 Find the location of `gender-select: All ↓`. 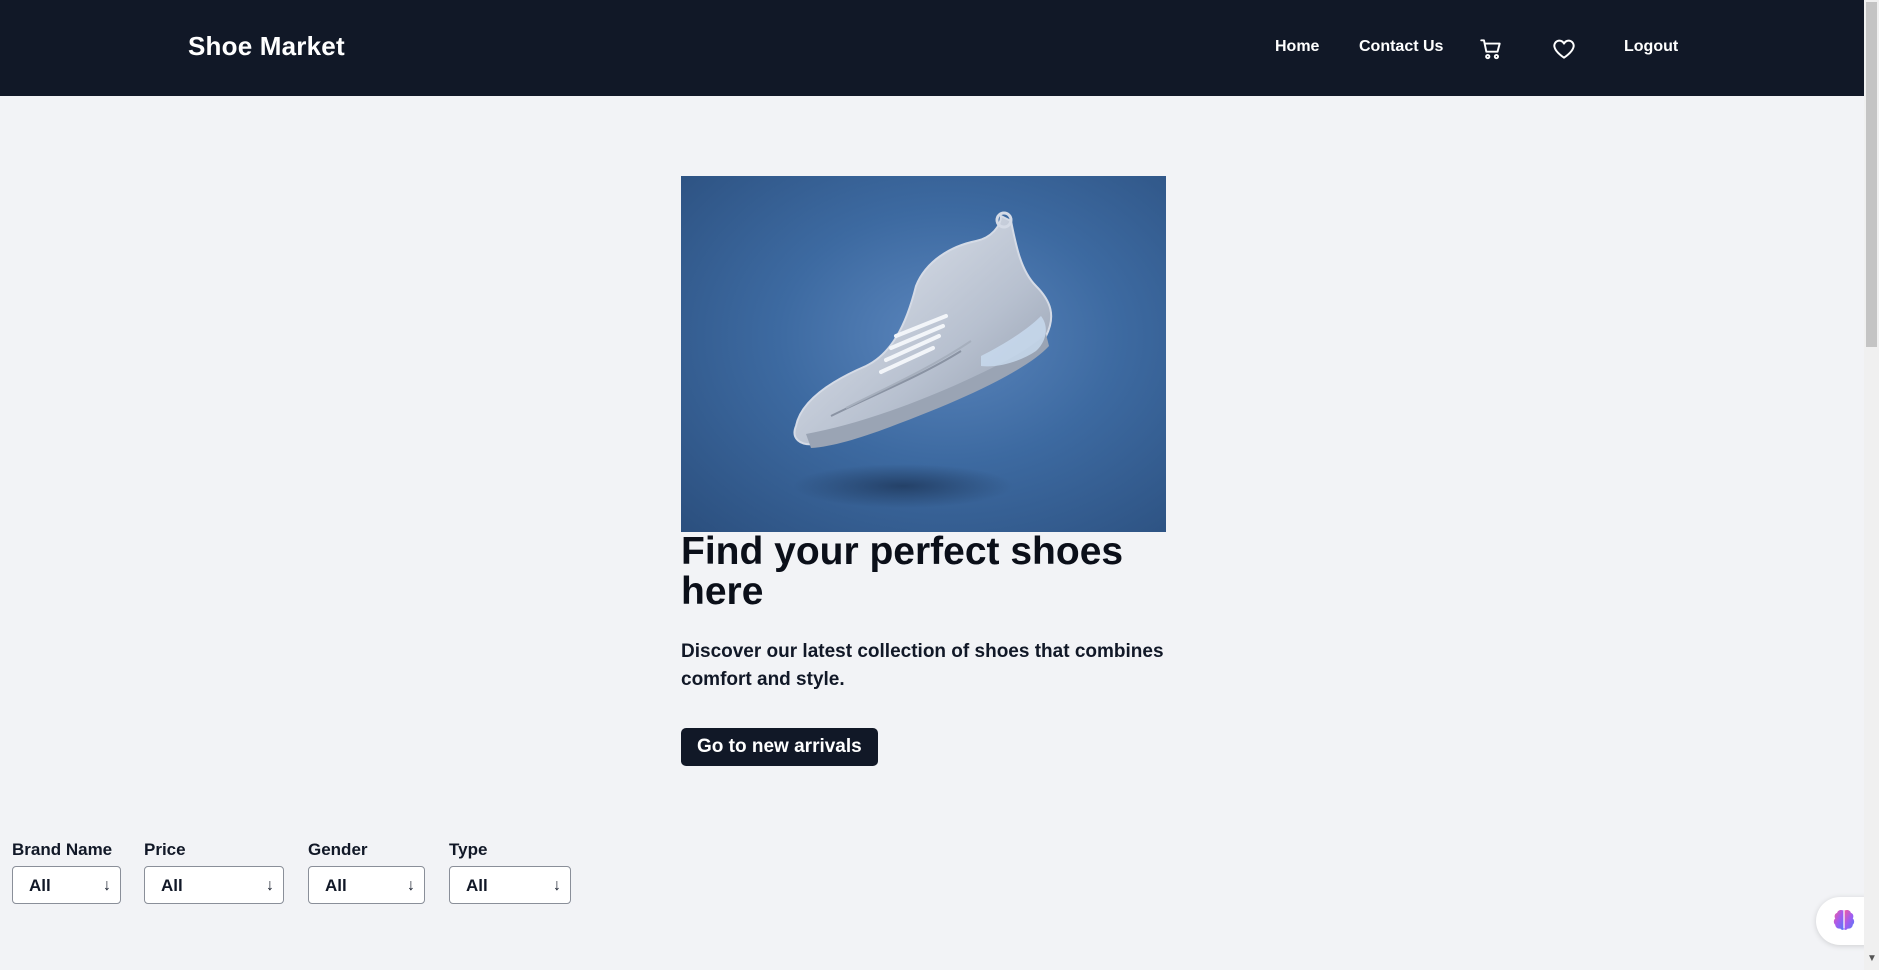

gender-select: All ↓ is located at coordinates (366, 885).